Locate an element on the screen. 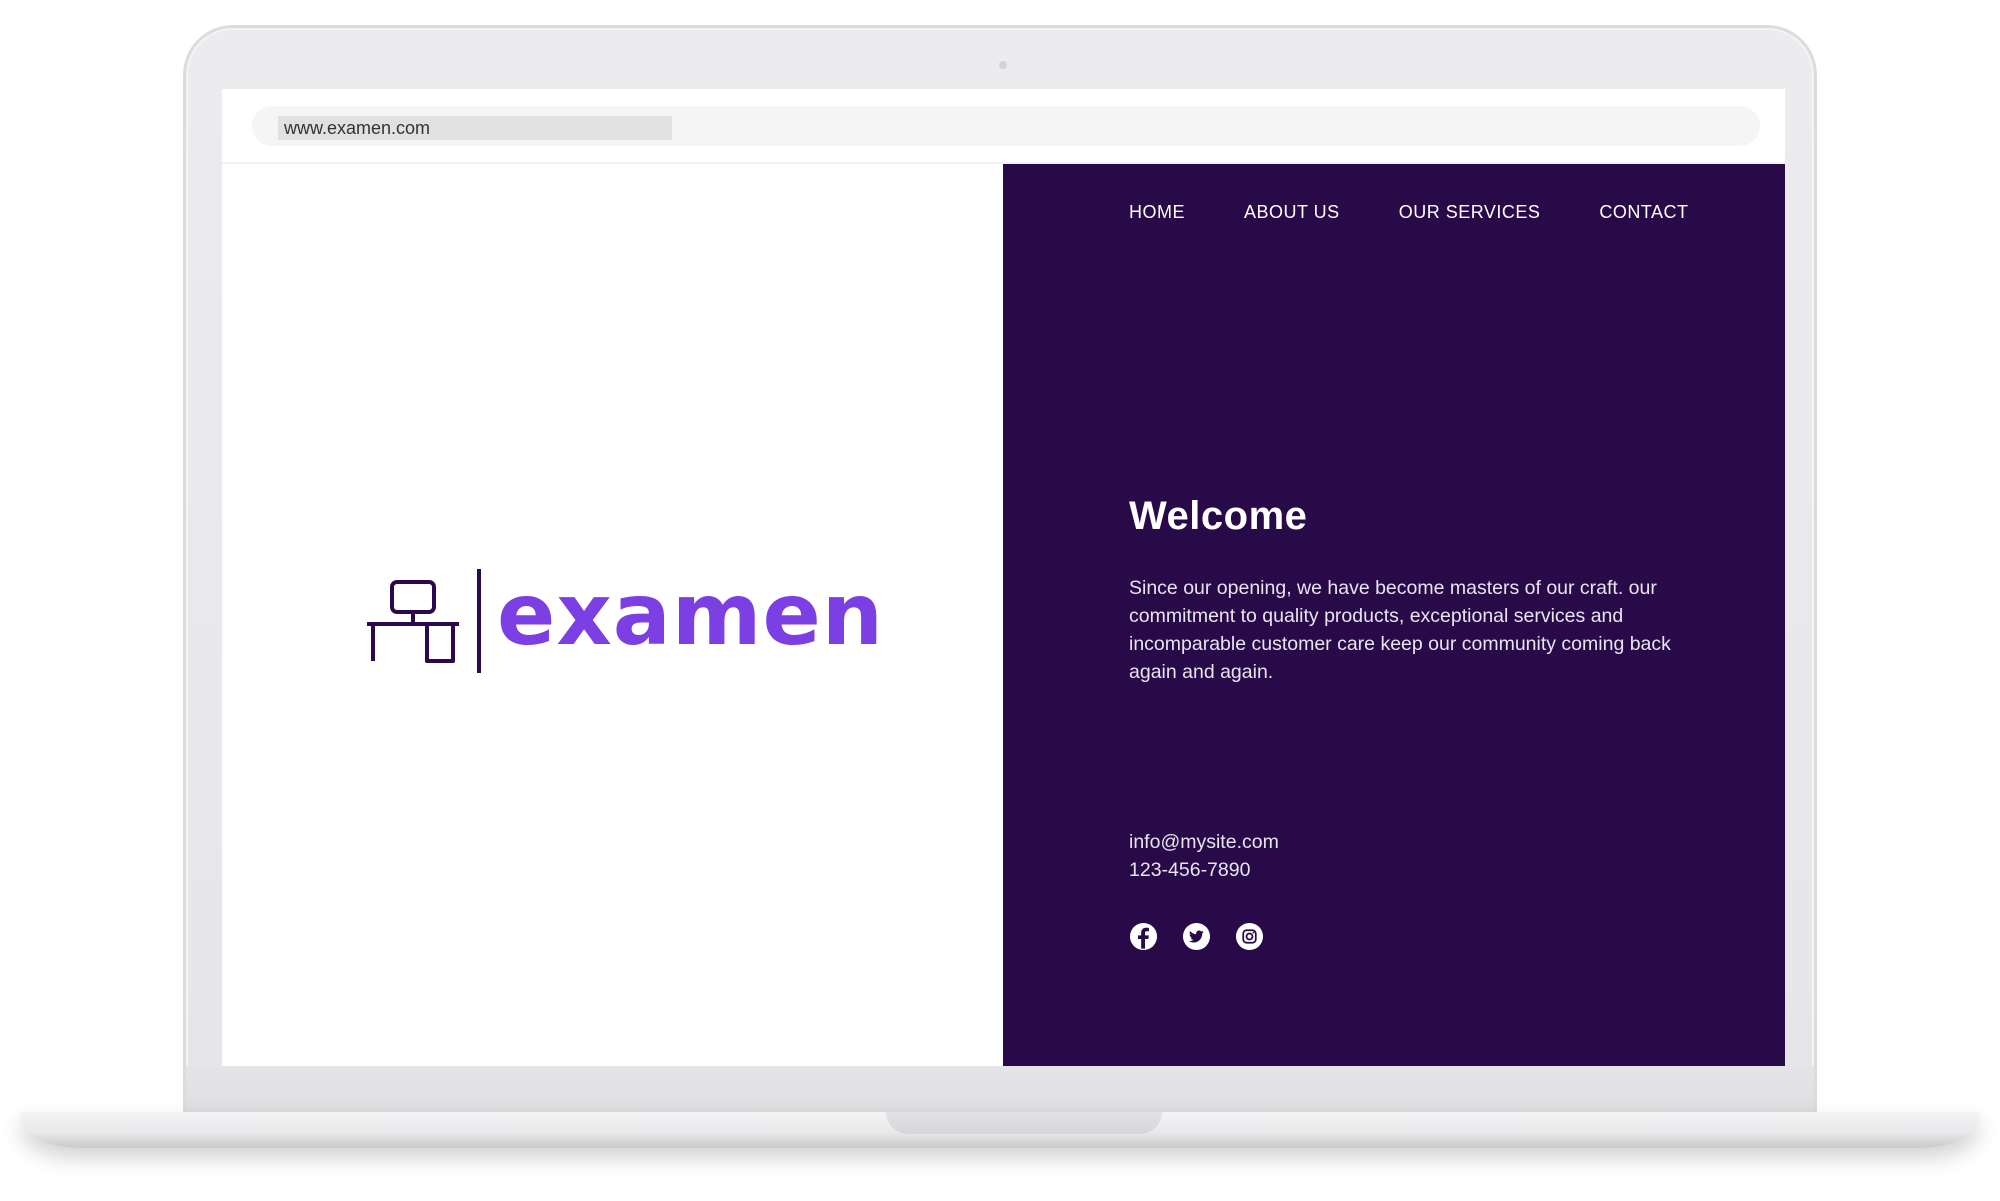  desk-computer-icon is located at coordinates (413, 621).